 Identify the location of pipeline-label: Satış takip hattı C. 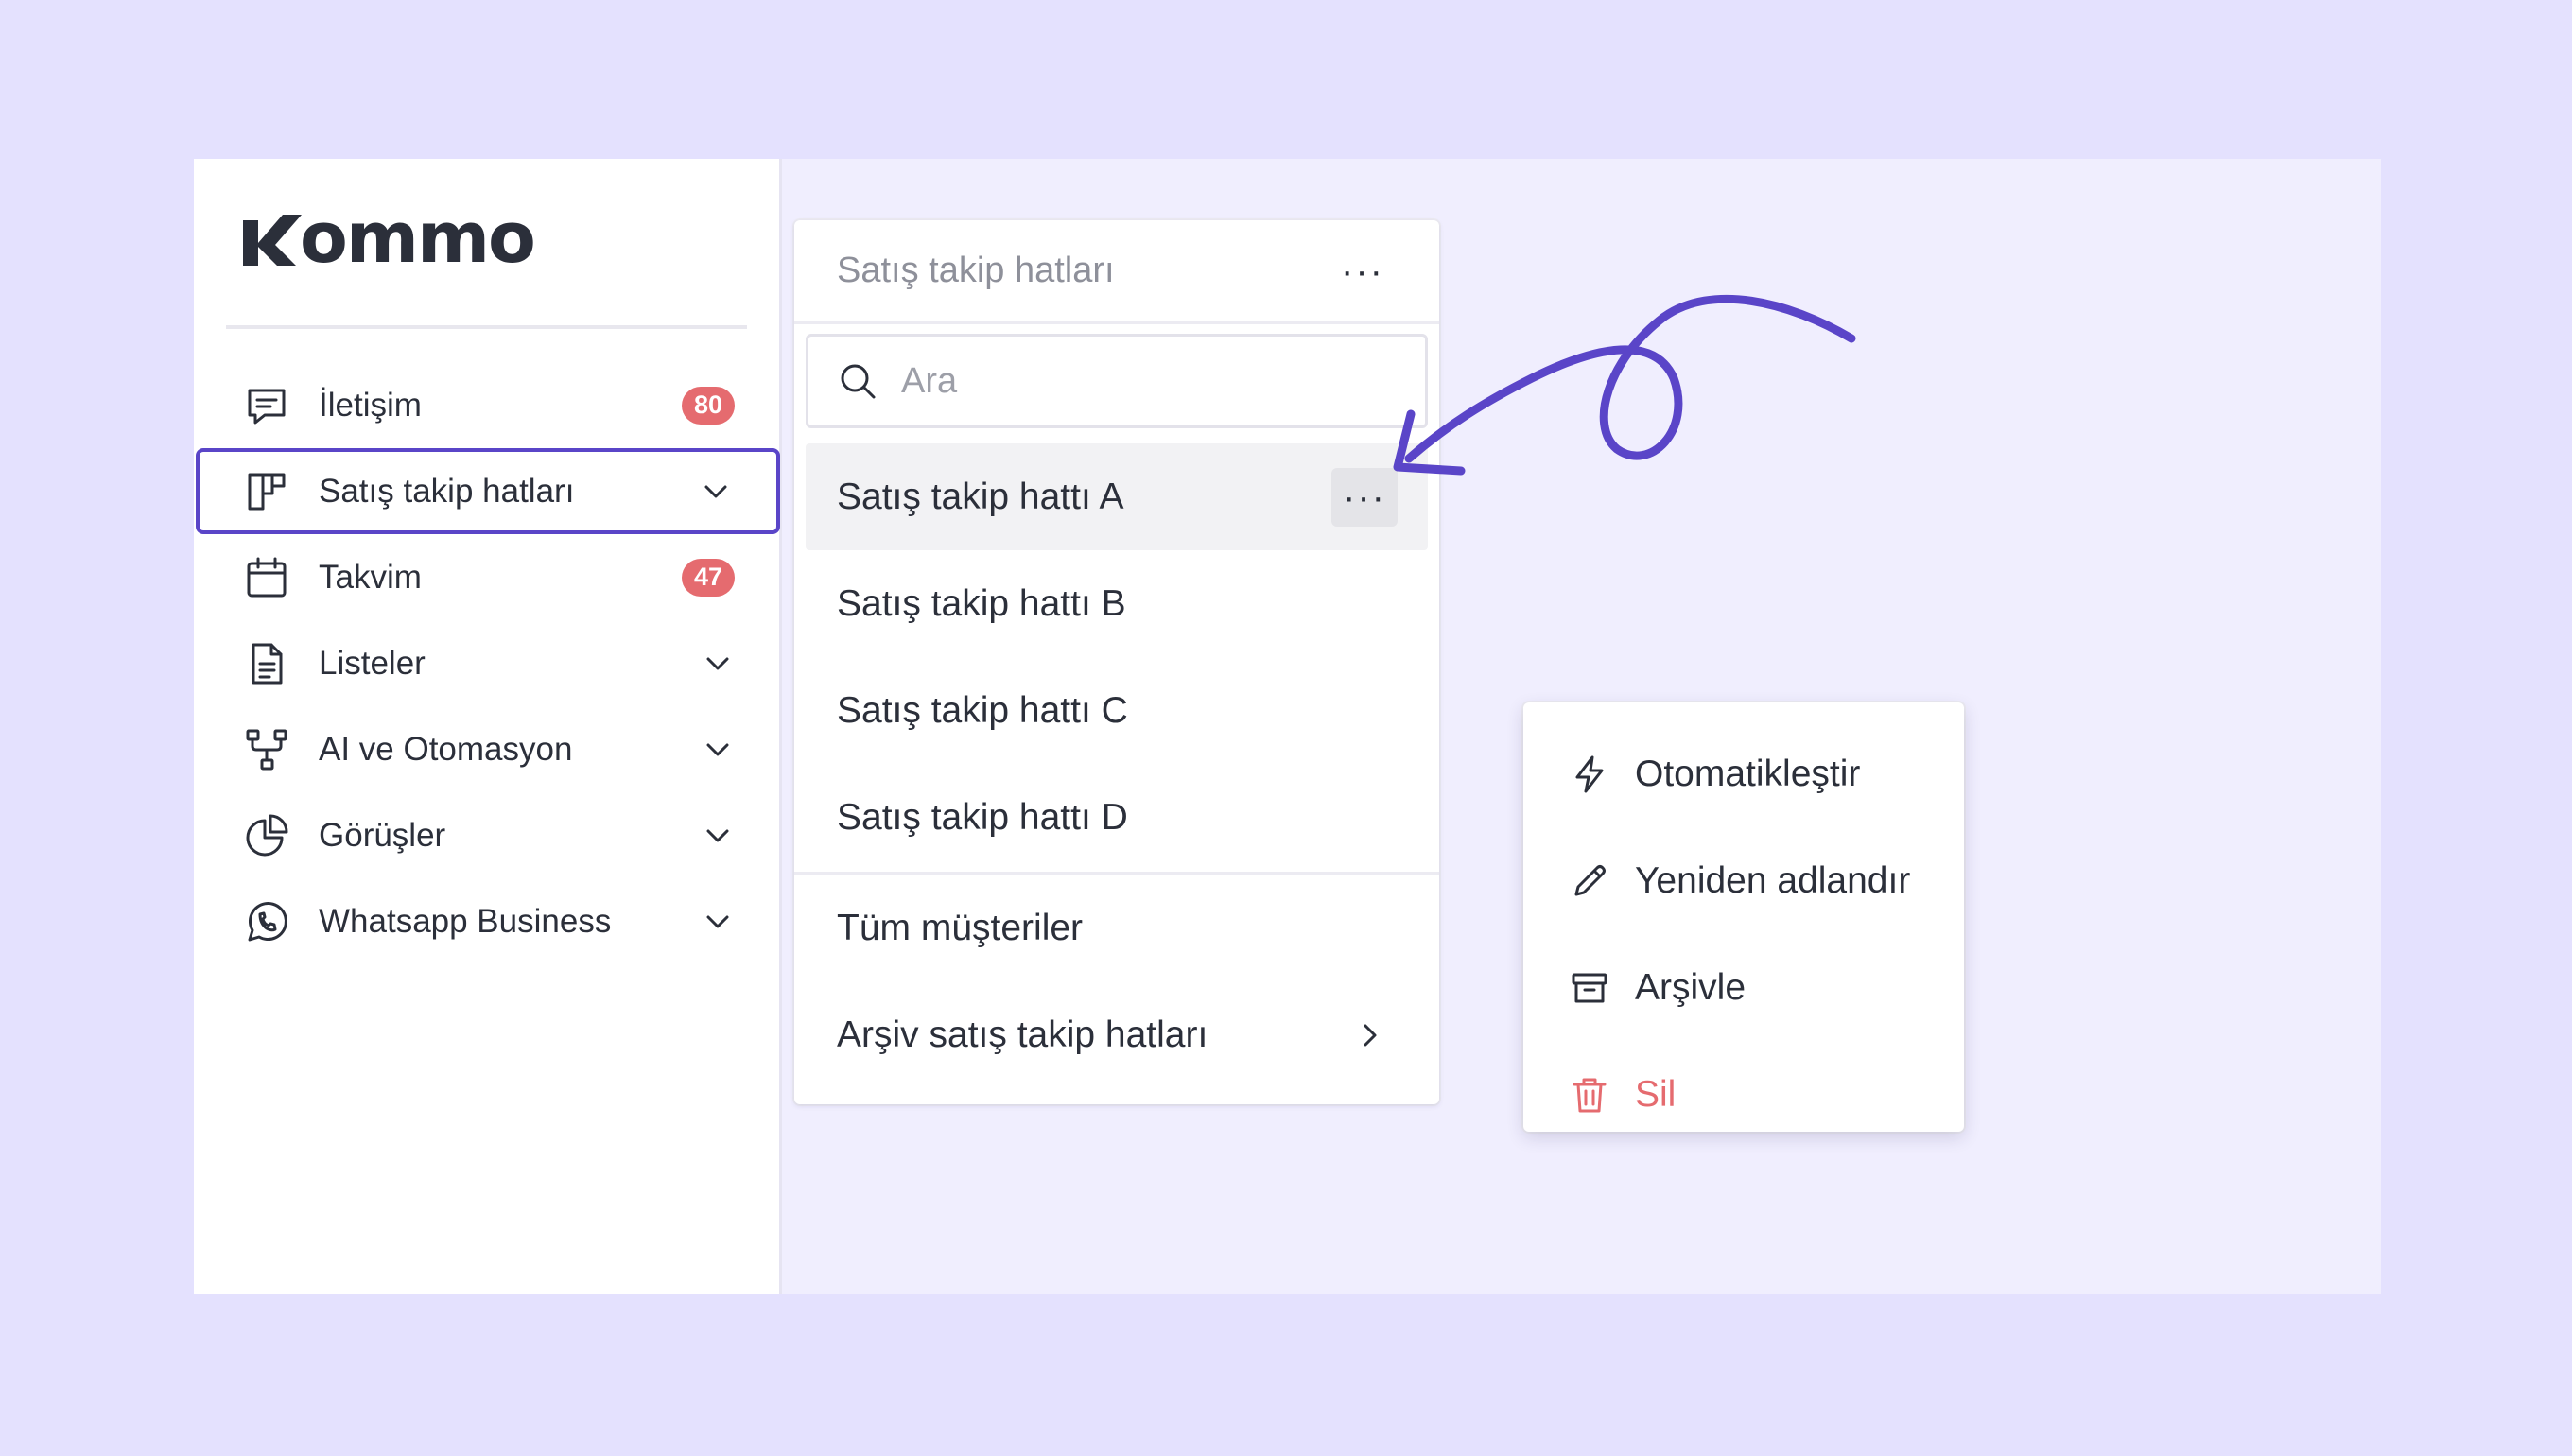
(982, 710).